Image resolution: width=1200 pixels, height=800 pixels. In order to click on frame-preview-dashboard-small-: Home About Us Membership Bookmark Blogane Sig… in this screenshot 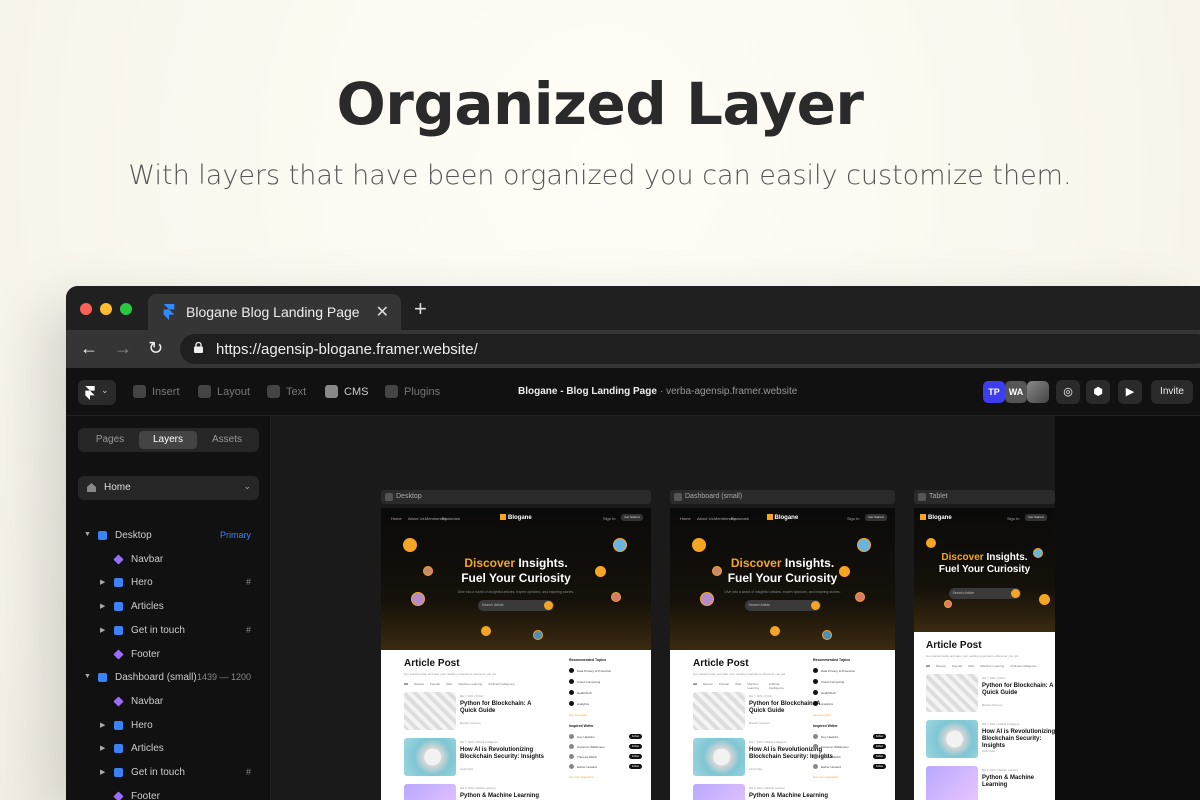, I will do `click(782, 654)`.